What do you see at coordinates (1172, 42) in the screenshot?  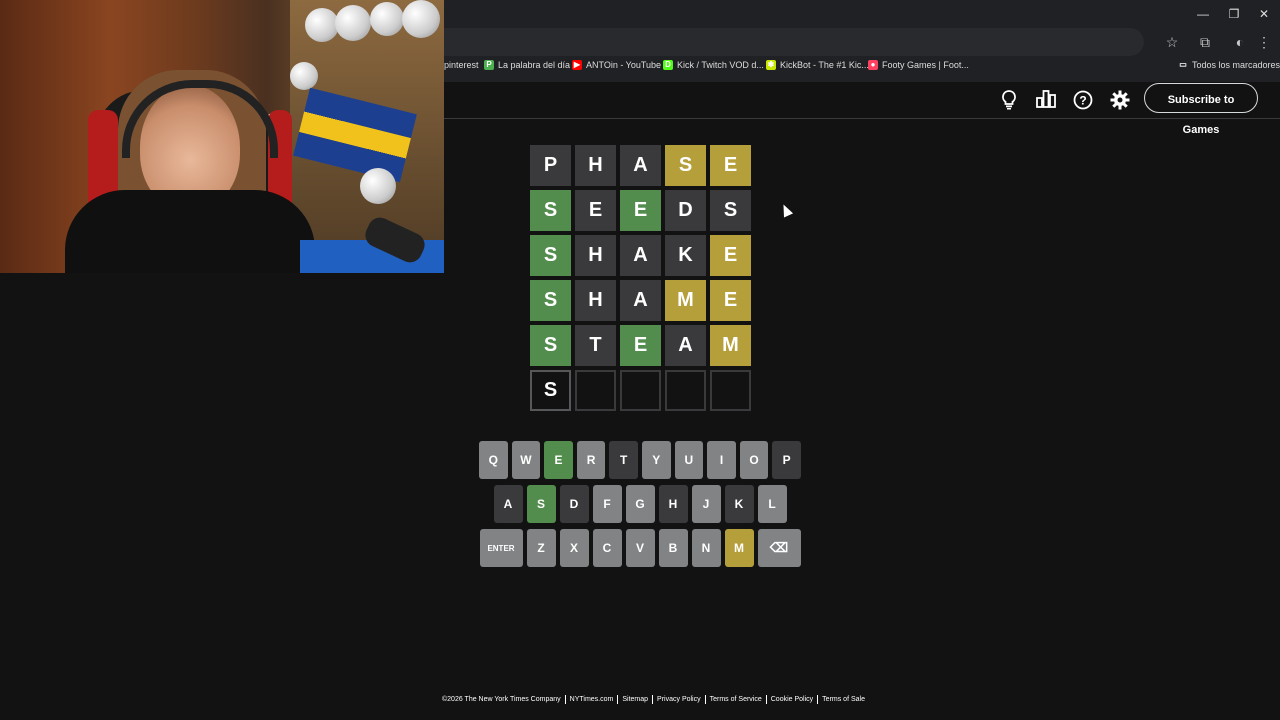 I see `star-icon: ☆` at bounding box center [1172, 42].